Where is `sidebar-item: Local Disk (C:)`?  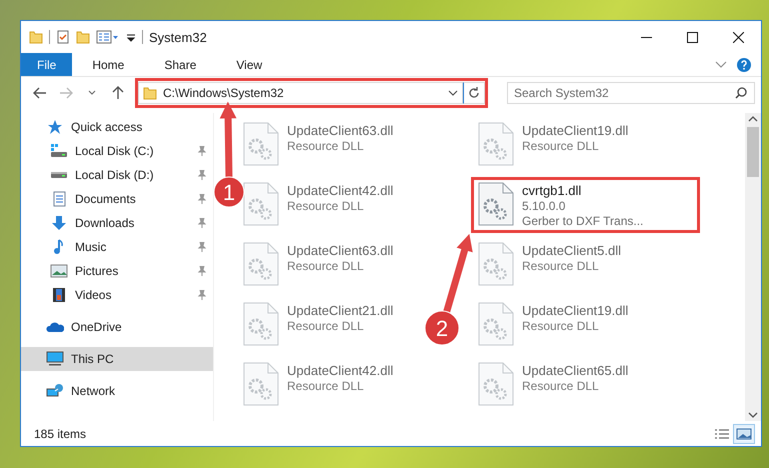
sidebar-item: Local Disk (C:) is located at coordinates (117, 151).